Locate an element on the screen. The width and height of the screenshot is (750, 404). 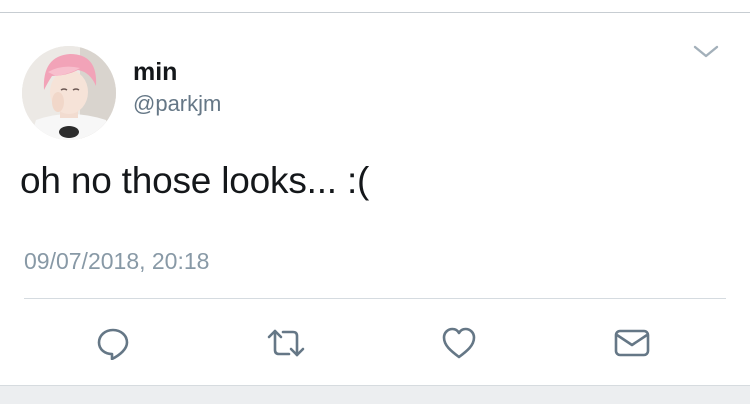
avatar is located at coordinates (69, 93).